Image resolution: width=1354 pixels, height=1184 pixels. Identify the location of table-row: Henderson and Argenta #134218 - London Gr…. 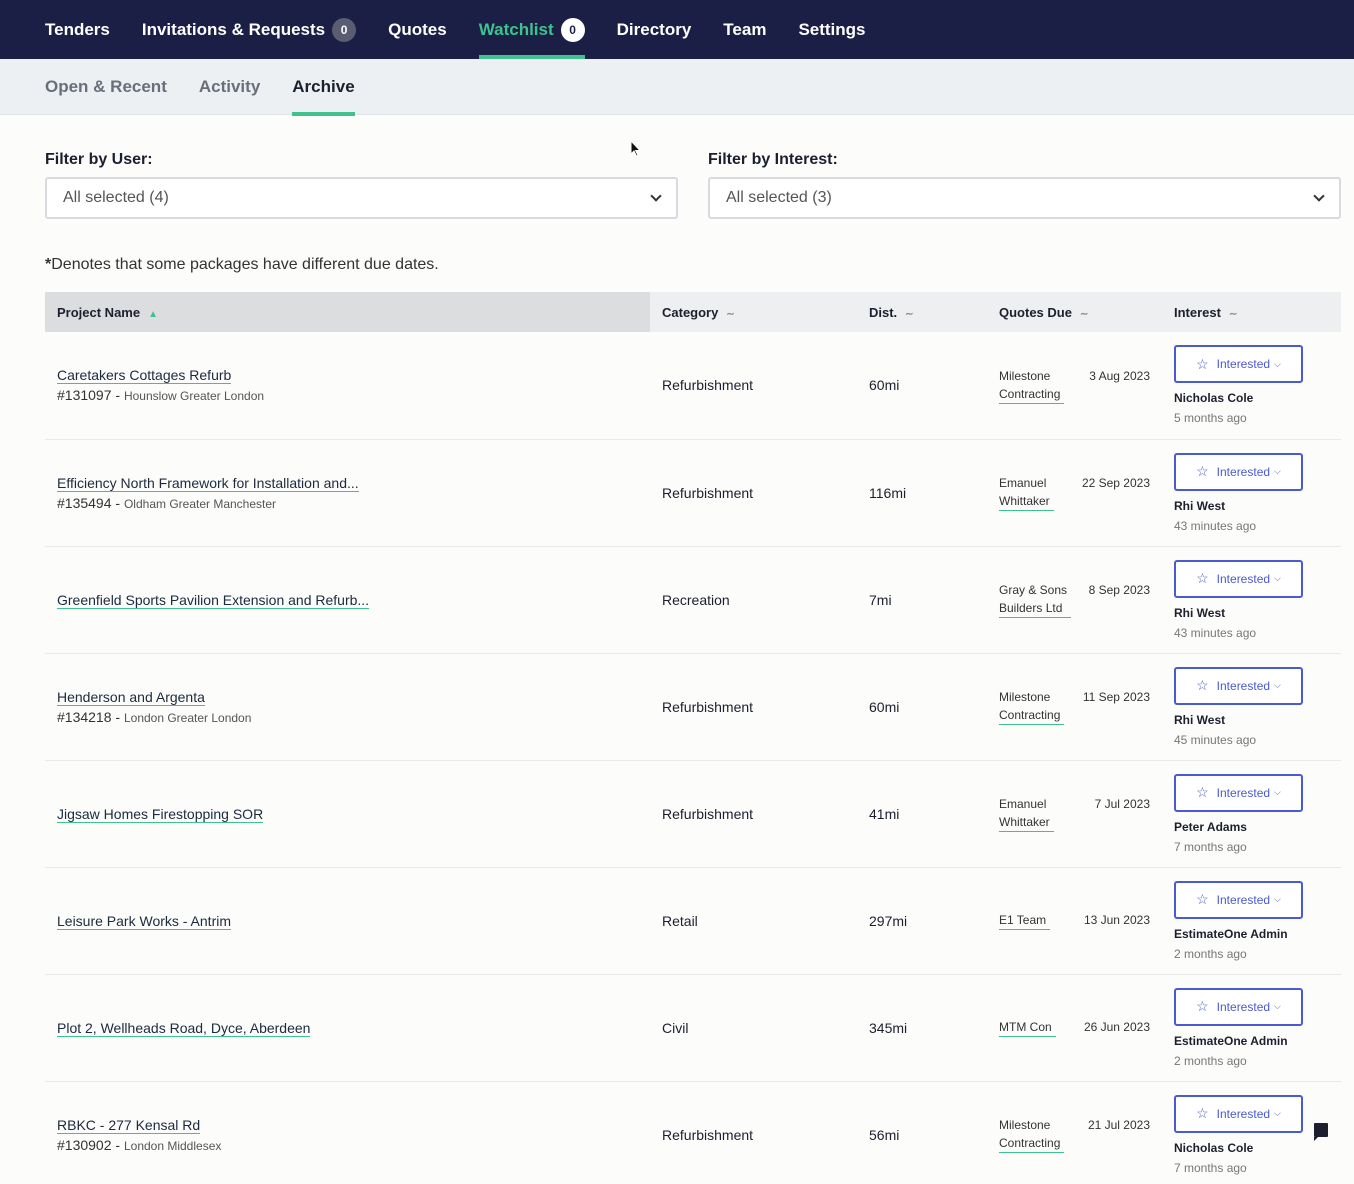
(693, 706).